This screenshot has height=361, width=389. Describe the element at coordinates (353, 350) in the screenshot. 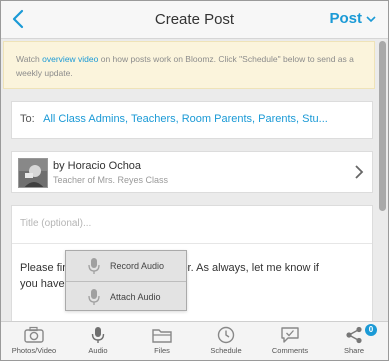

I see `share-label: Share` at that location.